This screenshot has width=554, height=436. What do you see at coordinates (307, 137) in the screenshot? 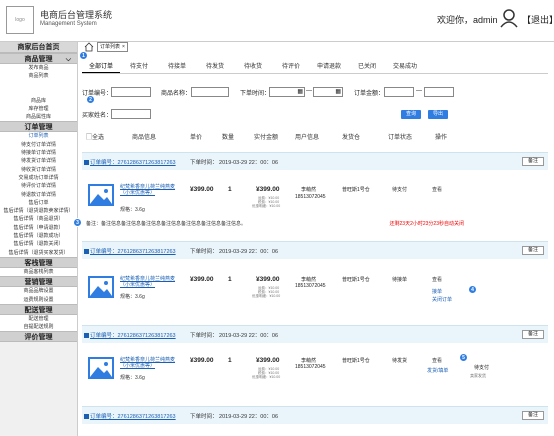
I see `col-header: 用户信息` at bounding box center [307, 137].